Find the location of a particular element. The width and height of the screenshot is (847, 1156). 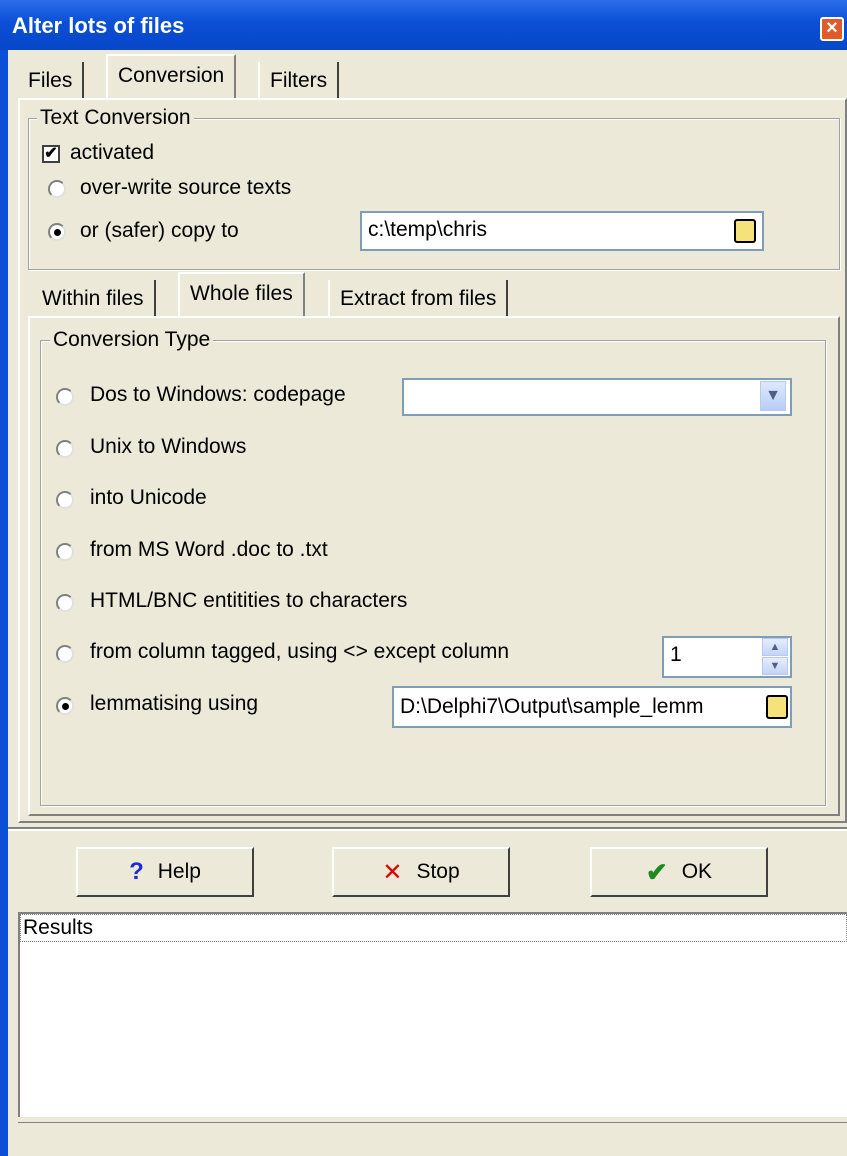

stop-button: ✕ Stop is located at coordinates (421, 872).